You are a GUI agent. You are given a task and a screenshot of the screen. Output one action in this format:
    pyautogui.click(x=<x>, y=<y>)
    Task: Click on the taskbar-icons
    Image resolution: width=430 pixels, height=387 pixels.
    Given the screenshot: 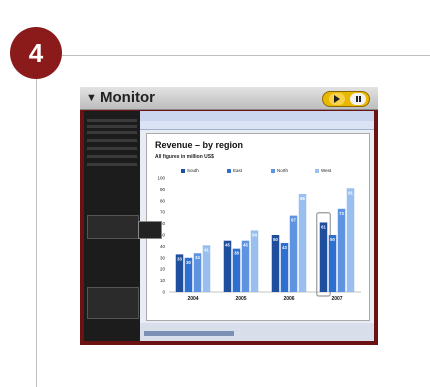 What is the action you would take?
    pyautogui.click(x=189, y=333)
    